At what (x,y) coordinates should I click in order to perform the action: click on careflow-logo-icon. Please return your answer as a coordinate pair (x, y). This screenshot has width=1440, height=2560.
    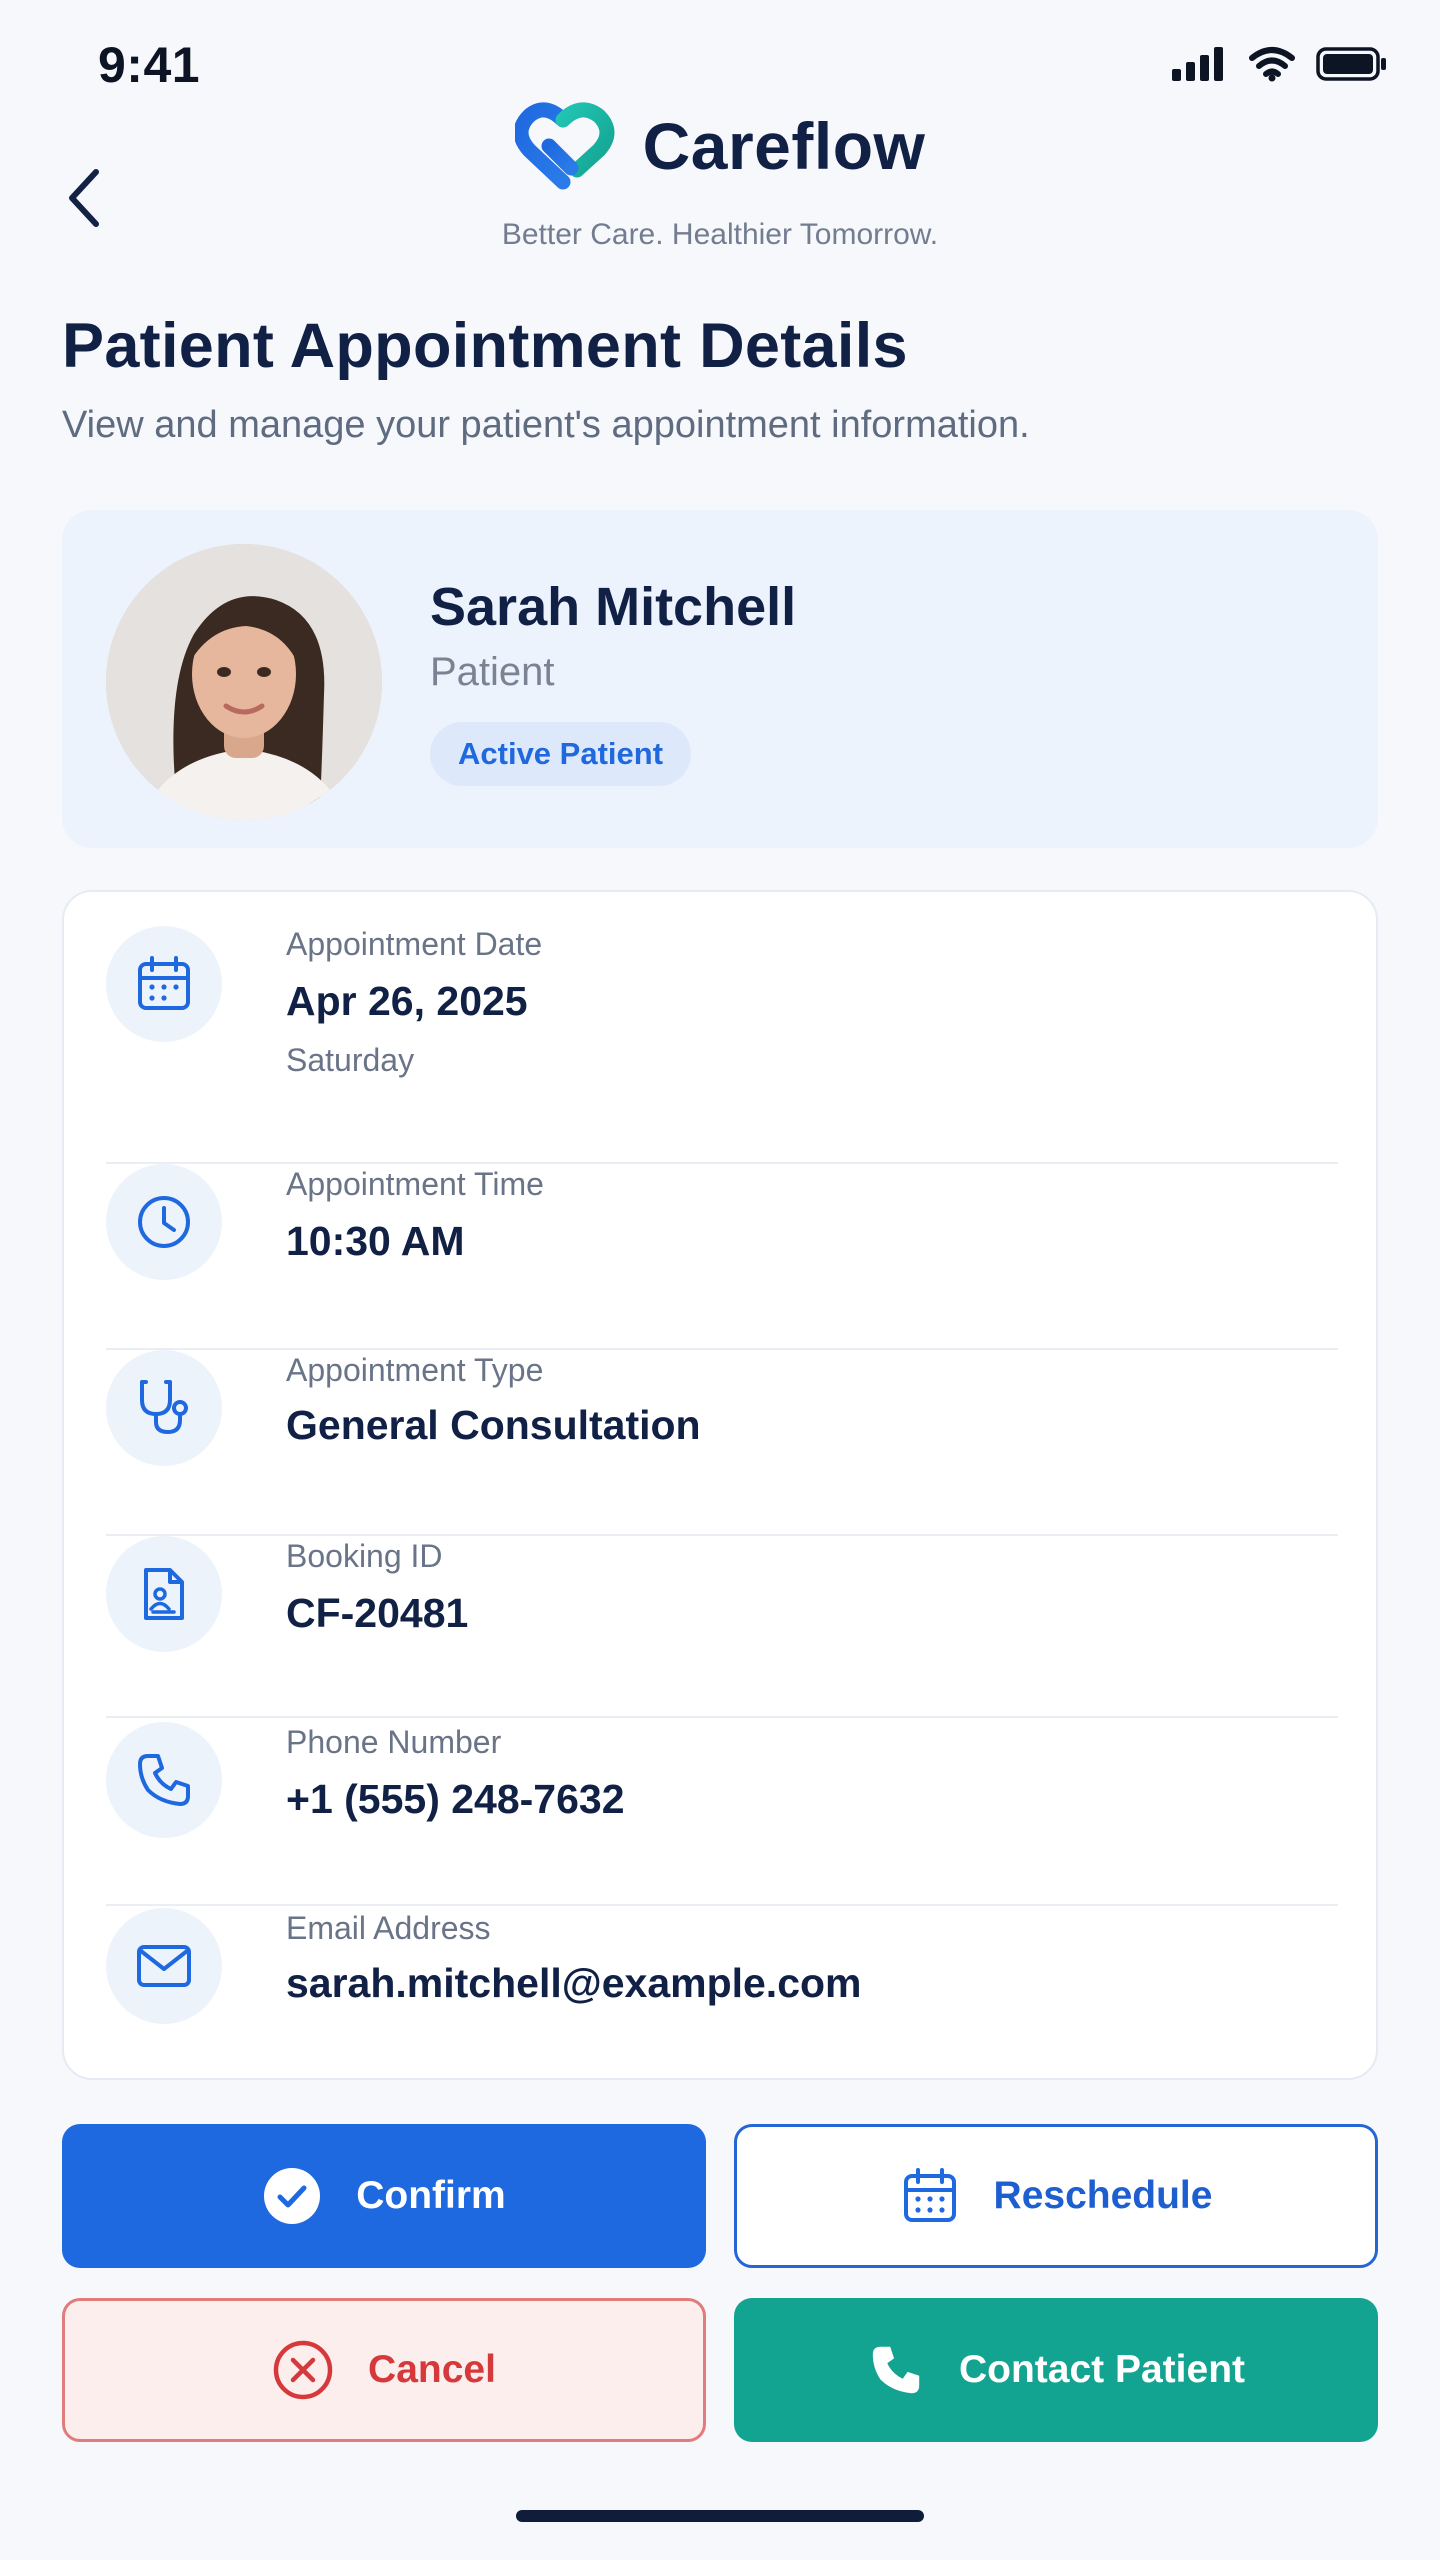
    Looking at the image, I should click on (564, 146).